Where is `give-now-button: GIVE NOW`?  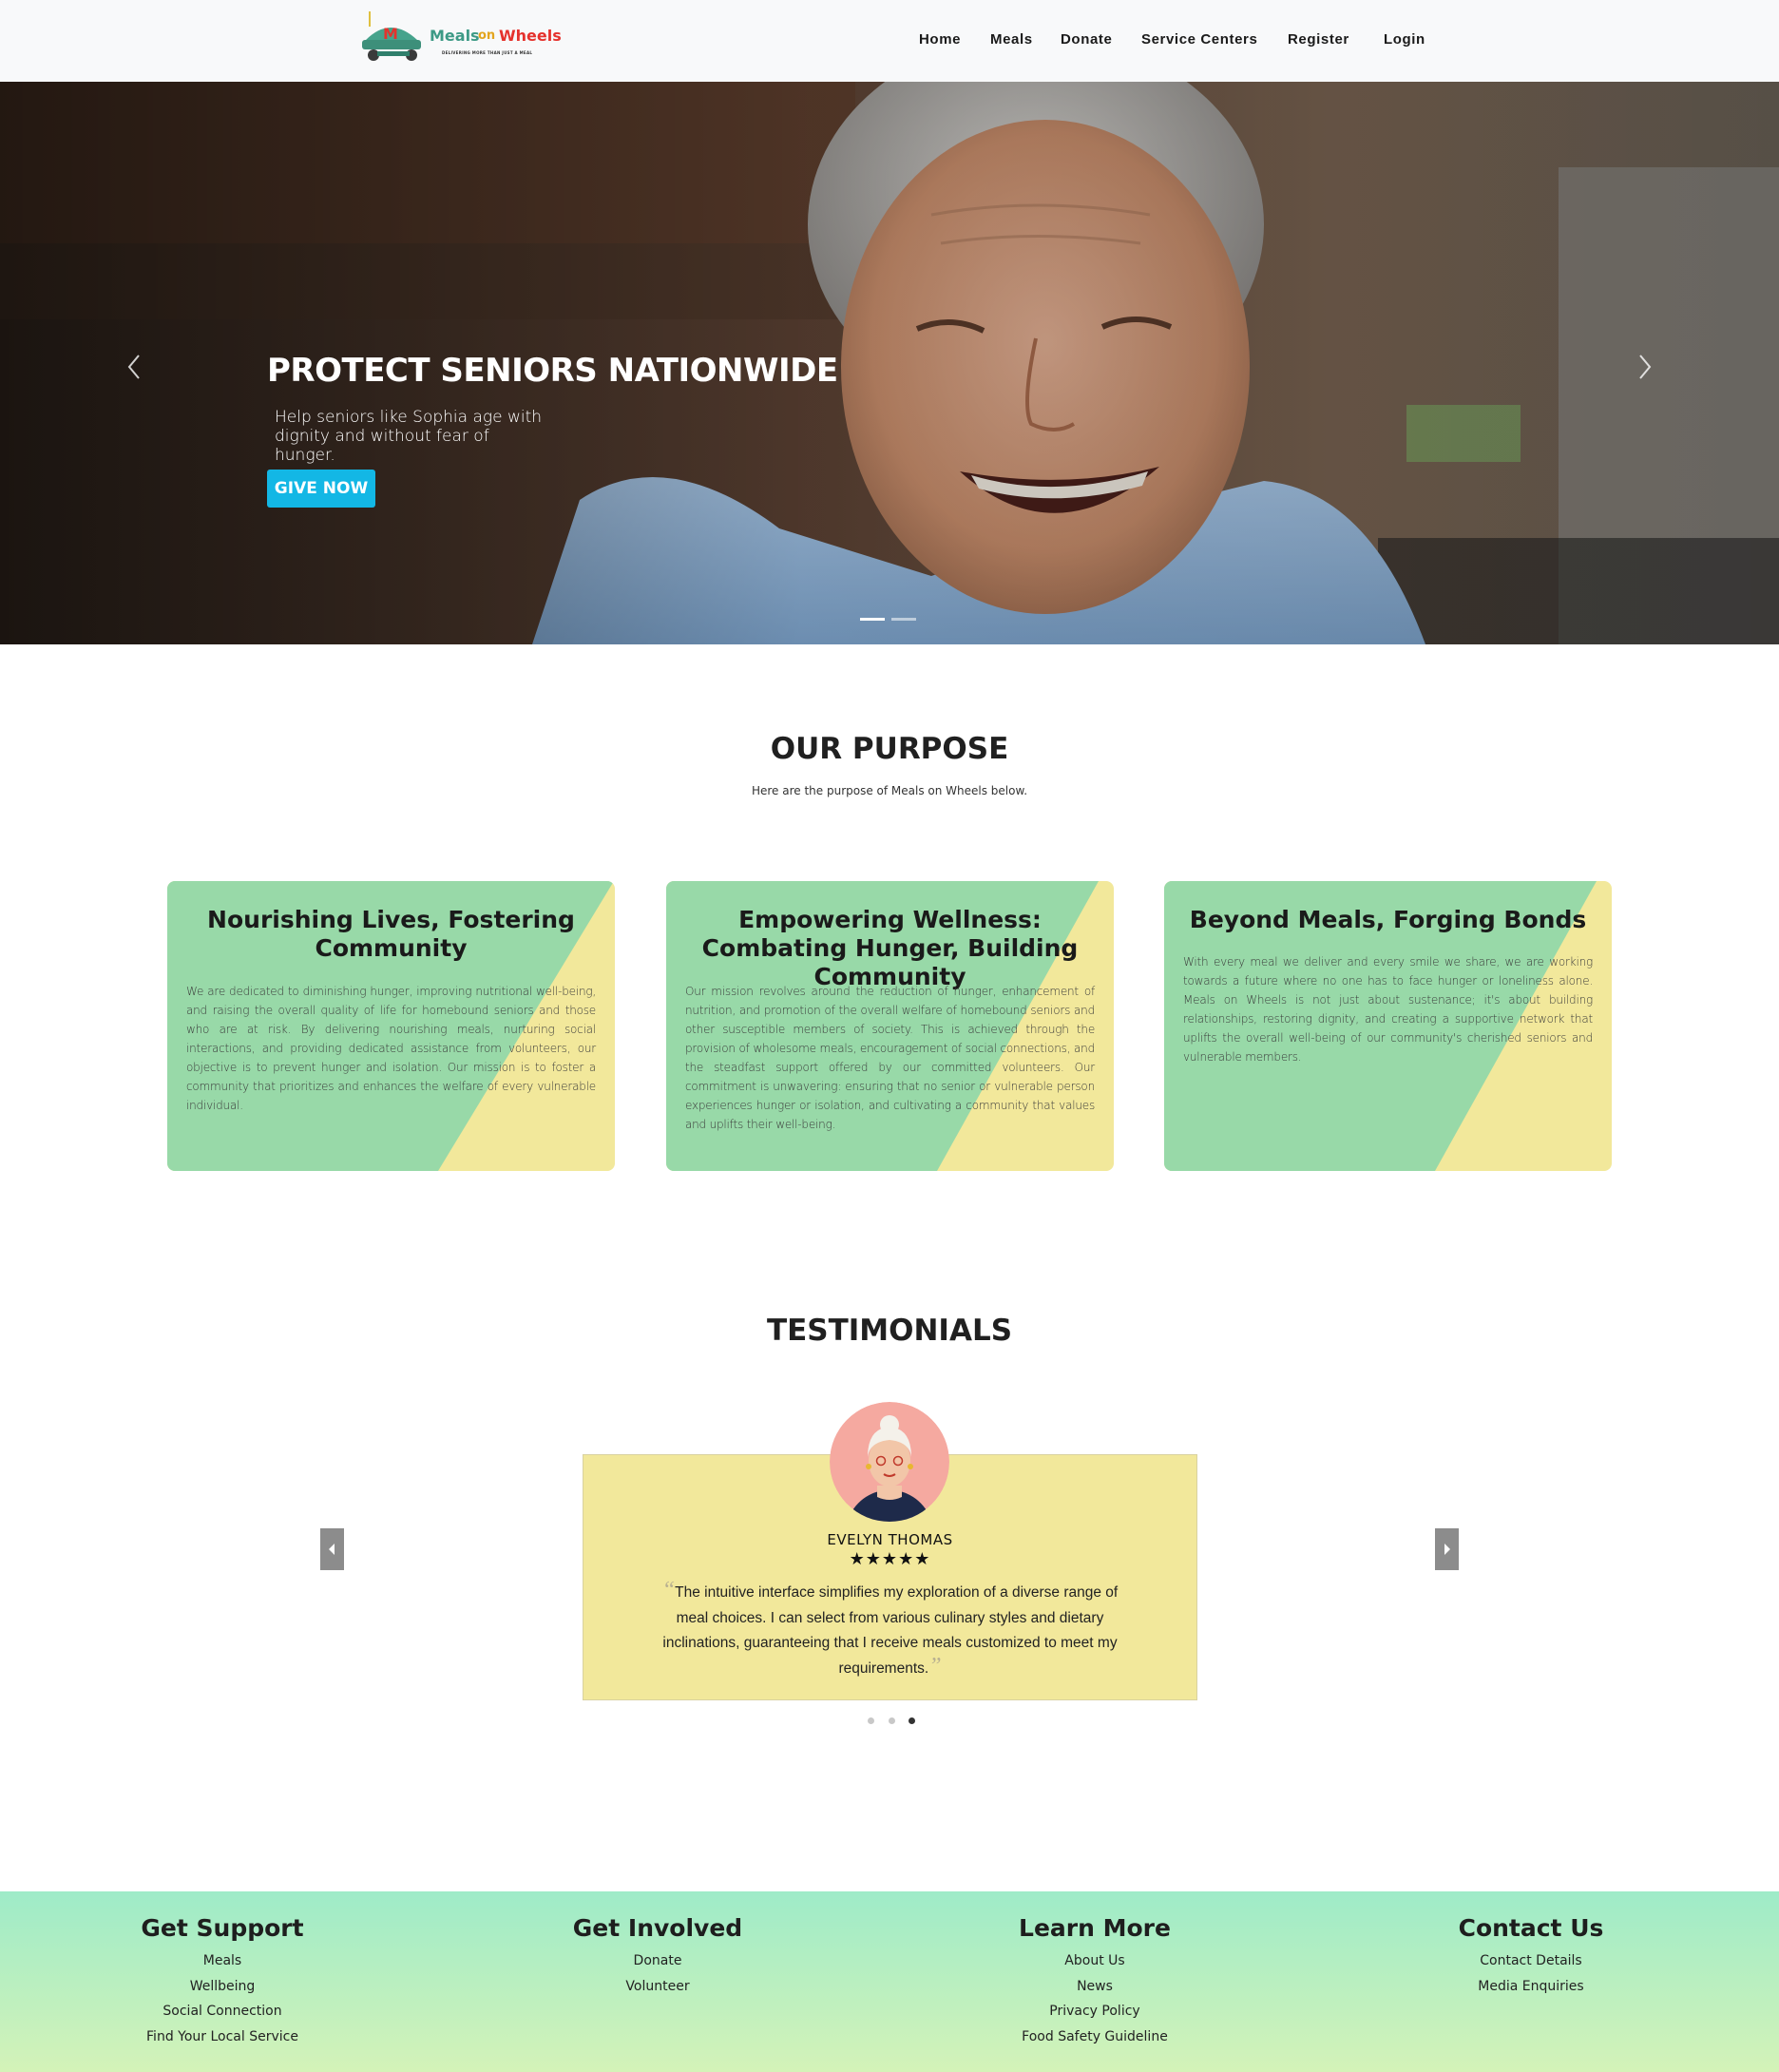
give-now-button: GIVE NOW is located at coordinates (321, 489).